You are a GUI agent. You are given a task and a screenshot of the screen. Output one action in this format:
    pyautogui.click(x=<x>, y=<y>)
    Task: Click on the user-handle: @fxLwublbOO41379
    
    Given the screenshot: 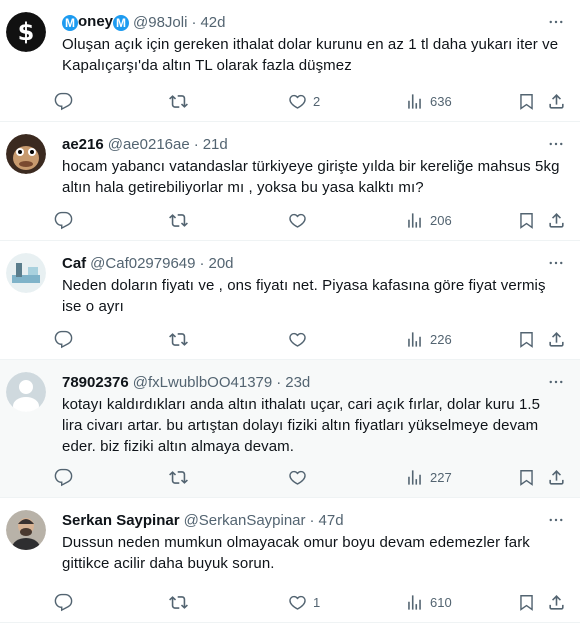 What is the action you would take?
    pyautogui.click(x=202, y=382)
    